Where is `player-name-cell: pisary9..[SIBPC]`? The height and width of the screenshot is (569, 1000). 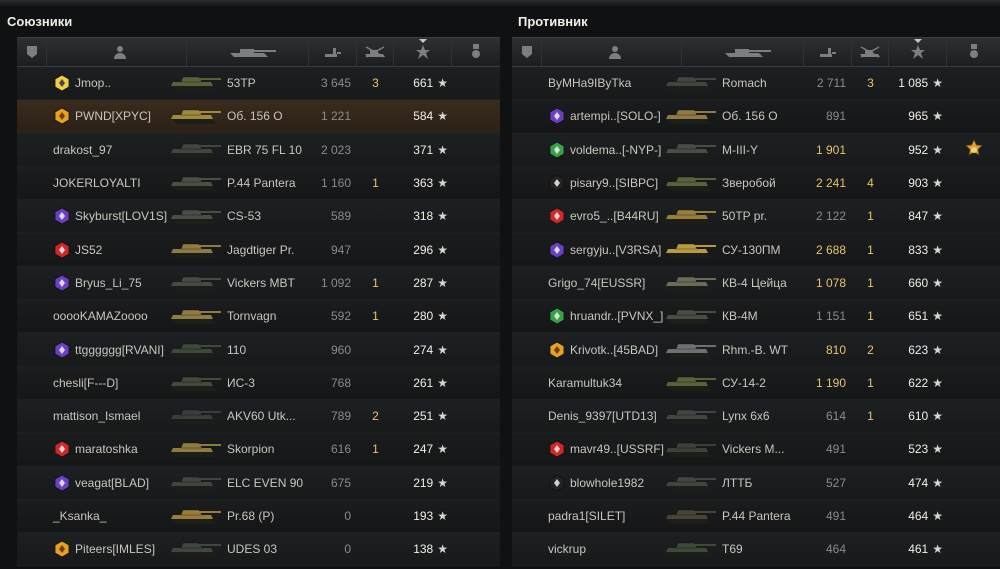
player-name-cell: pisary9..[SIBPC] is located at coordinates (612, 183).